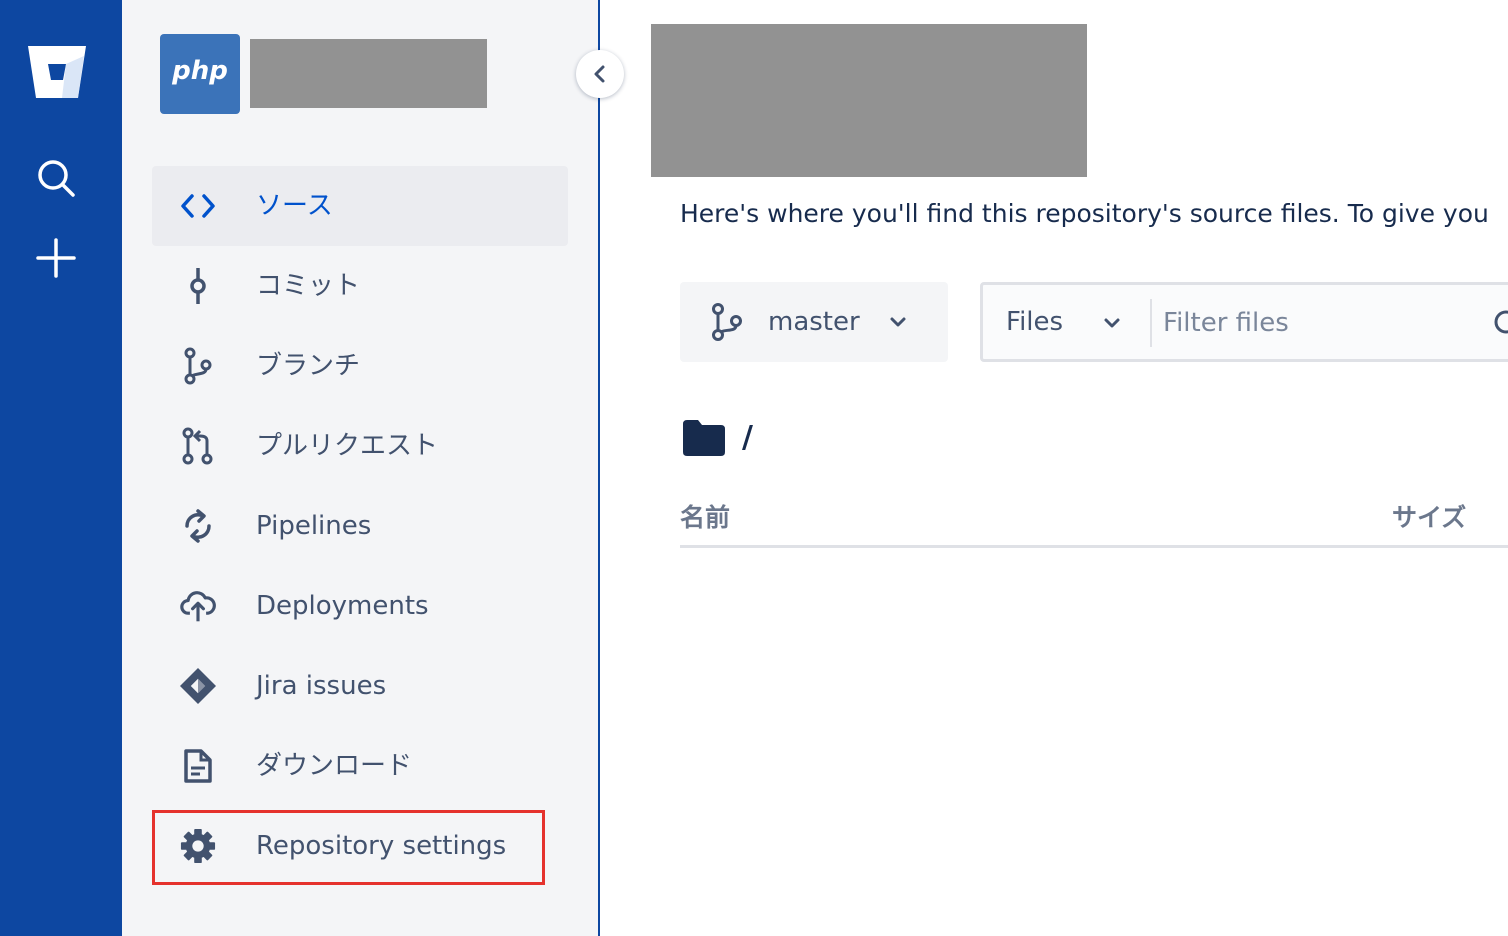 The height and width of the screenshot is (936, 1508). I want to click on chevron-left-icon, so click(599, 74).